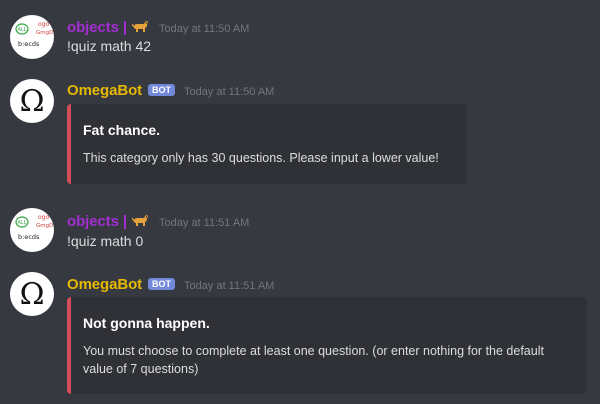  What do you see at coordinates (105, 241) in the screenshot?
I see `message-content: !quiz math 0` at bounding box center [105, 241].